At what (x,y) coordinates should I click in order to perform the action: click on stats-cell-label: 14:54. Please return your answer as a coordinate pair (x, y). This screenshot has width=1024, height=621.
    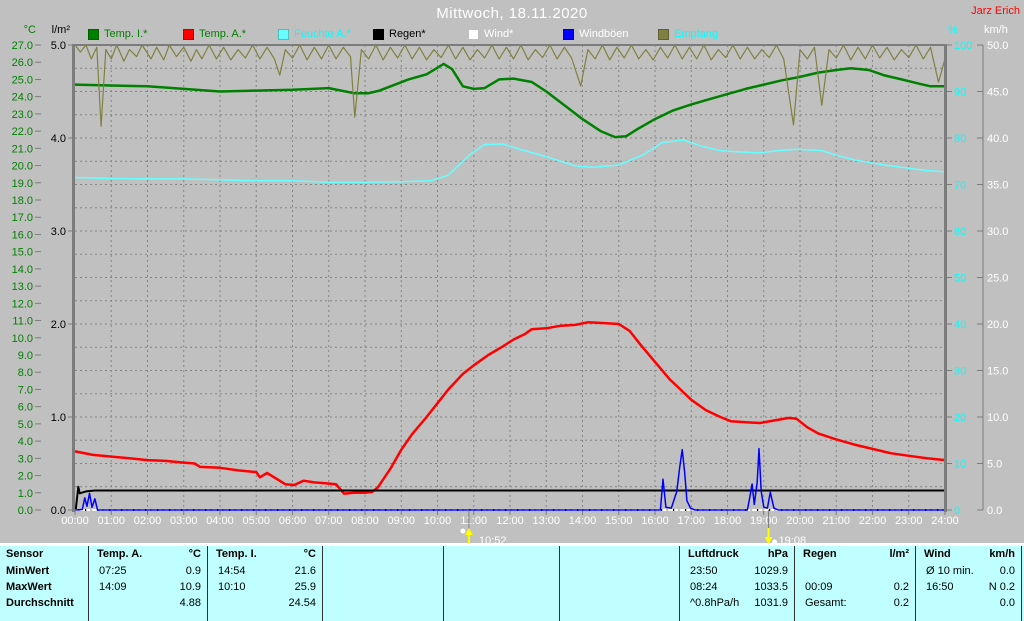
    Looking at the image, I should click on (232, 571).